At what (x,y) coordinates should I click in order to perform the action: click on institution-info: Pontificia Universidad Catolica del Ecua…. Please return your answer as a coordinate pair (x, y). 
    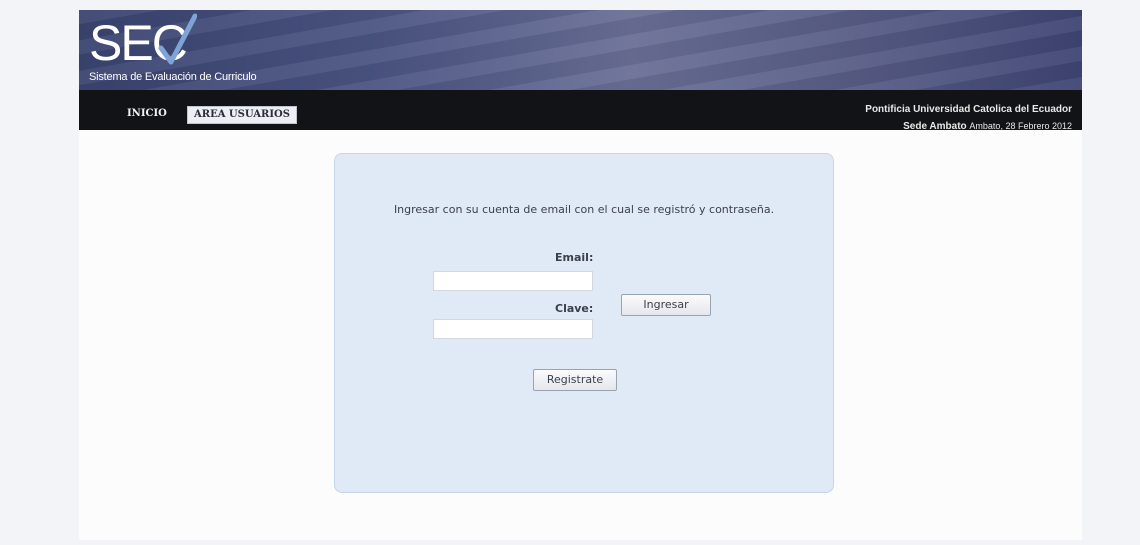
    Looking at the image, I should click on (968, 118).